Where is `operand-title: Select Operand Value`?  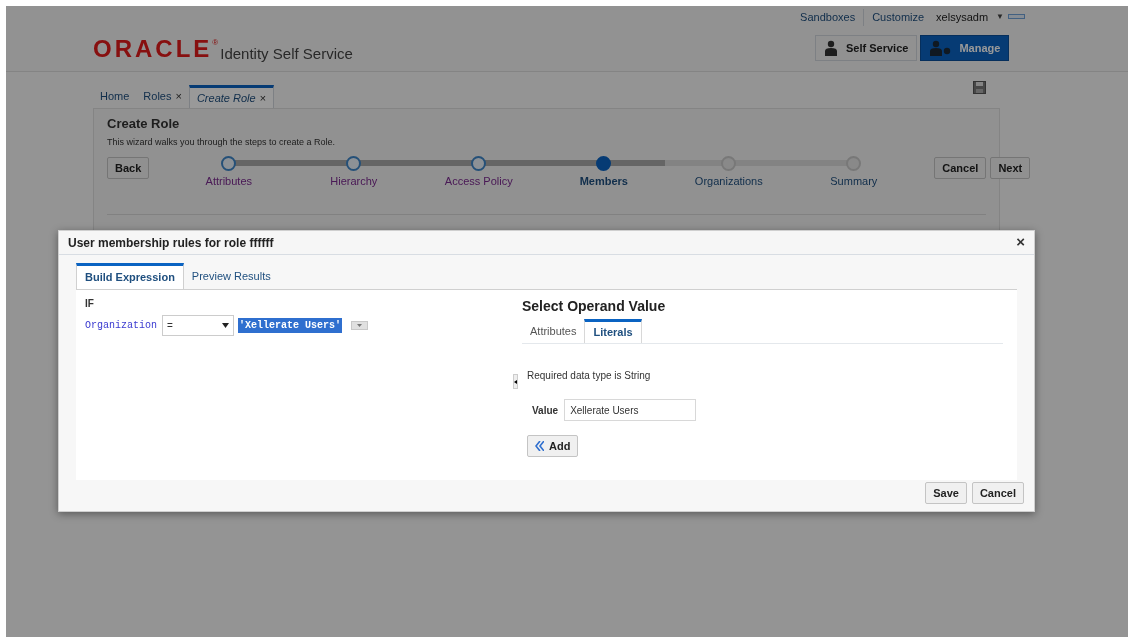 operand-title: Select Operand Value is located at coordinates (594, 306).